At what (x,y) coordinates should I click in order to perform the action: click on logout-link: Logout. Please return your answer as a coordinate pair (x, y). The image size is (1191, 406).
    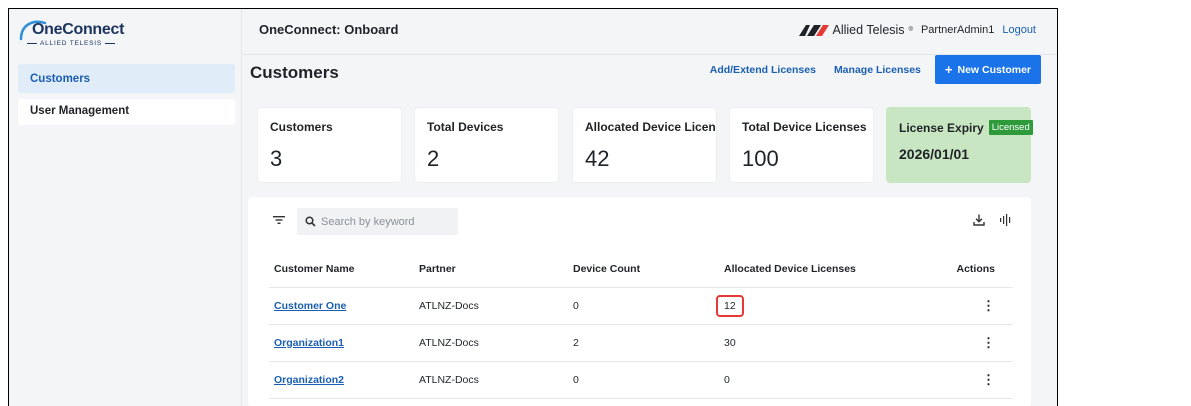
    Looking at the image, I should click on (1019, 30).